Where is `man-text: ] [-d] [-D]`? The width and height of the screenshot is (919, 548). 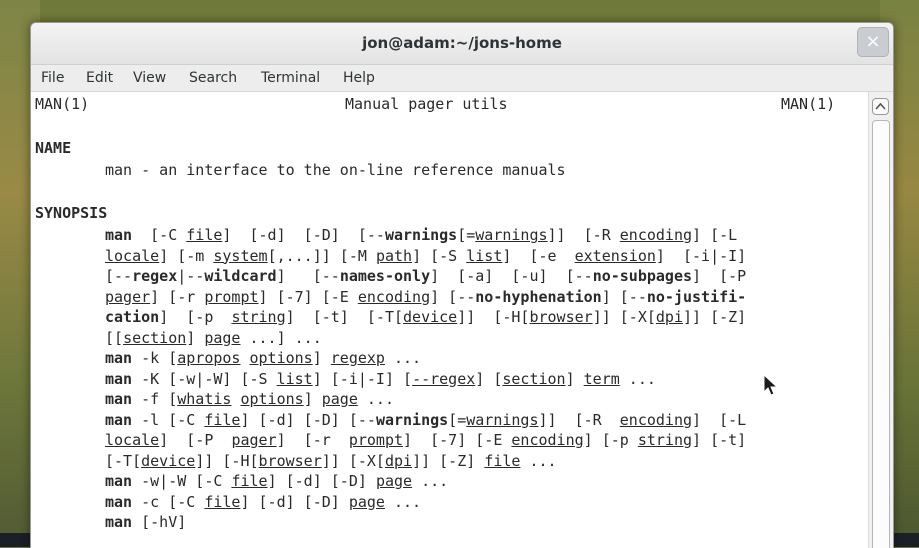 man-text: ] [-d] [-D] is located at coordinates (294, 501).